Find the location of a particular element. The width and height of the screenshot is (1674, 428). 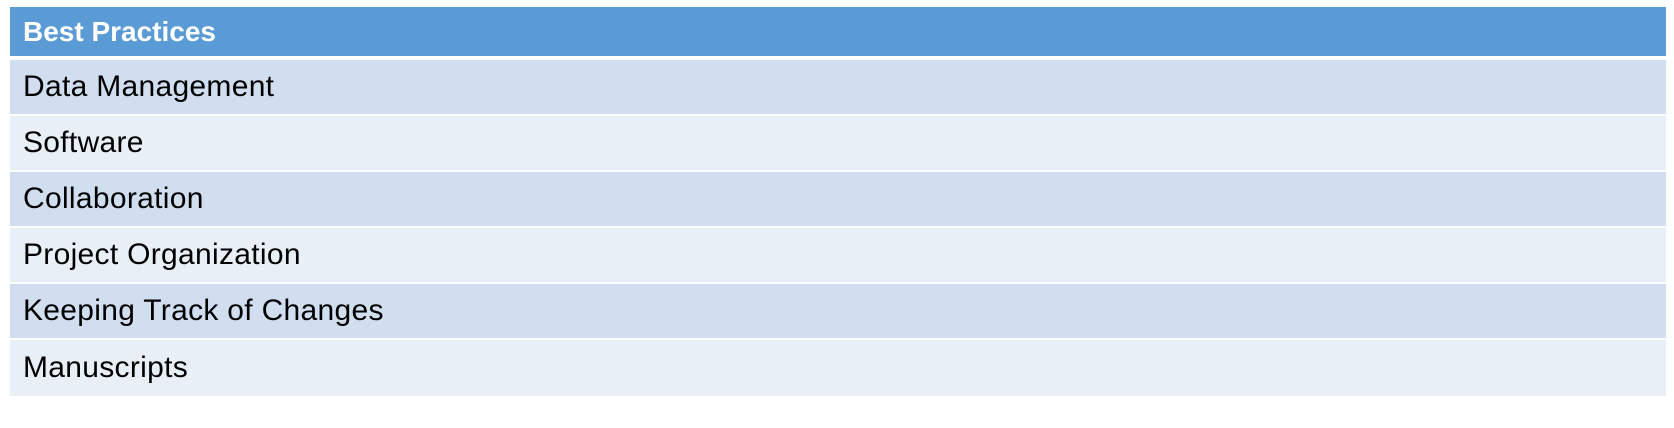

table-header-label: Best Practices is located at coordinates (120, 31).